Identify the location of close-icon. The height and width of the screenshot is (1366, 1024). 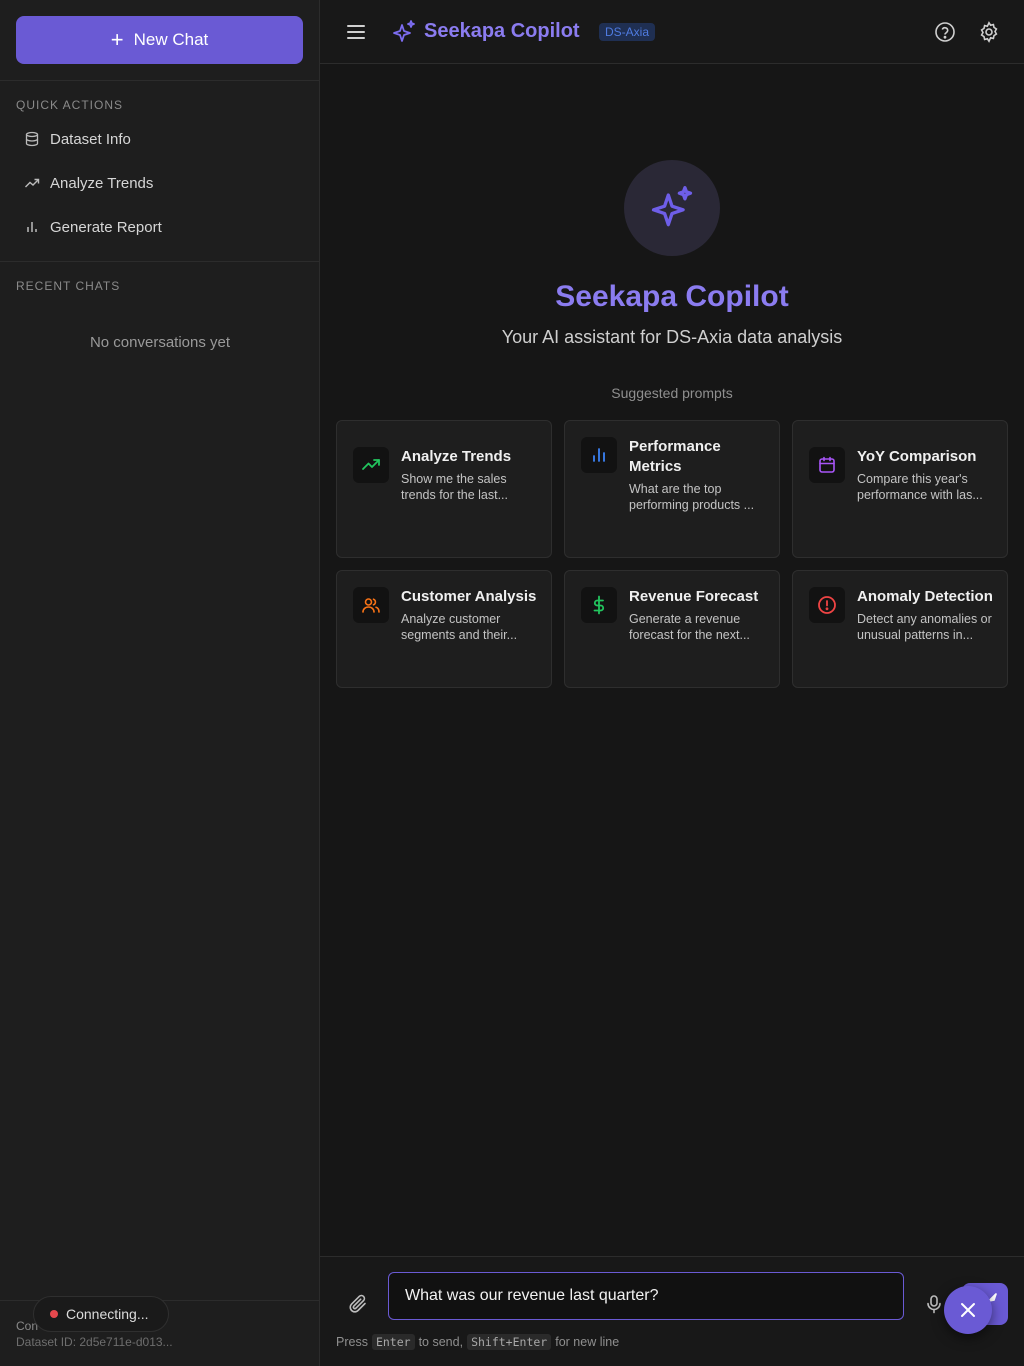
(968, 1310).